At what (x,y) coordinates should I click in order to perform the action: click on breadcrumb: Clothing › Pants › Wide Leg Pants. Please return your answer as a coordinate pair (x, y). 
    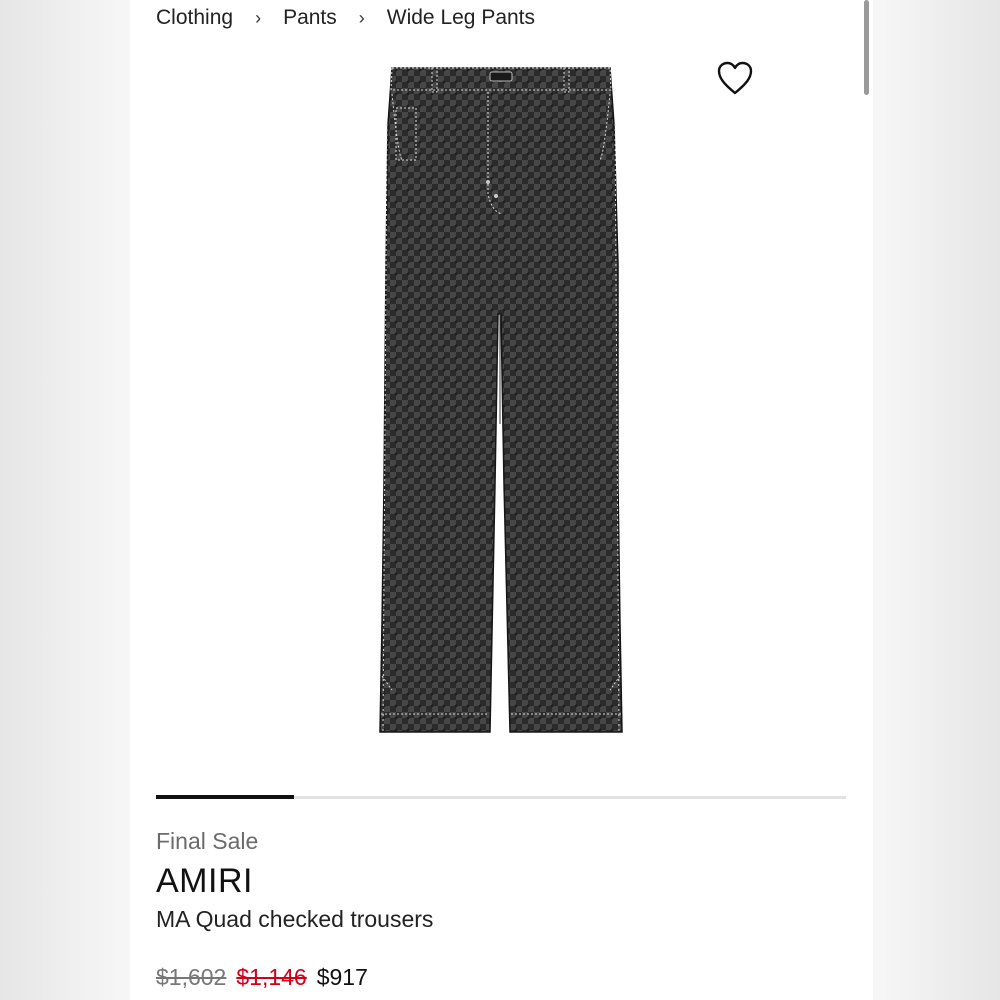
    Looking at the image, I should click on (345, 18).